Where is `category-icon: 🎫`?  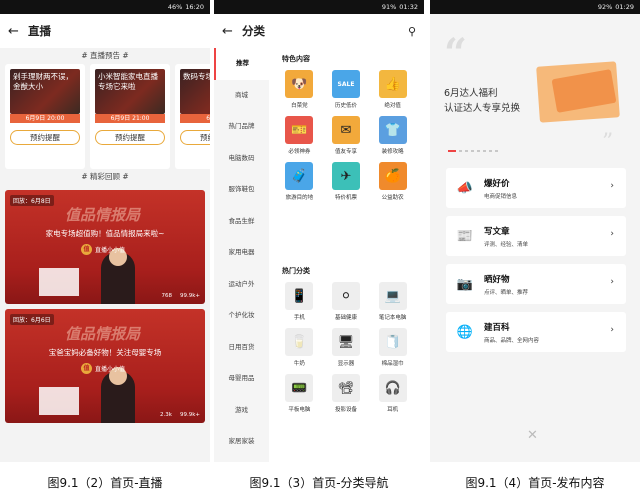
category-icon: 🎫 is located at coordinates (299, 130).